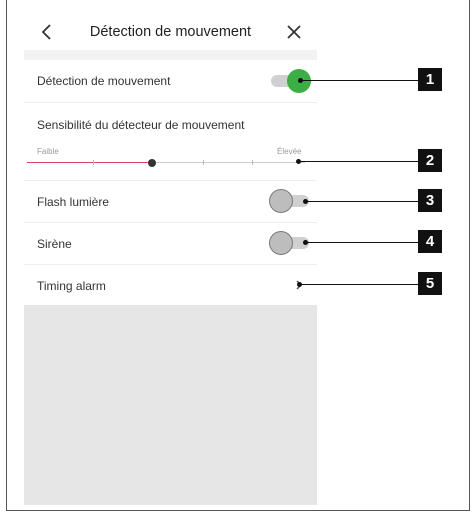 The width and height of the screenshot is (472, 513). I want to click on app-header: Détection de mouvement, so click(170, 32).